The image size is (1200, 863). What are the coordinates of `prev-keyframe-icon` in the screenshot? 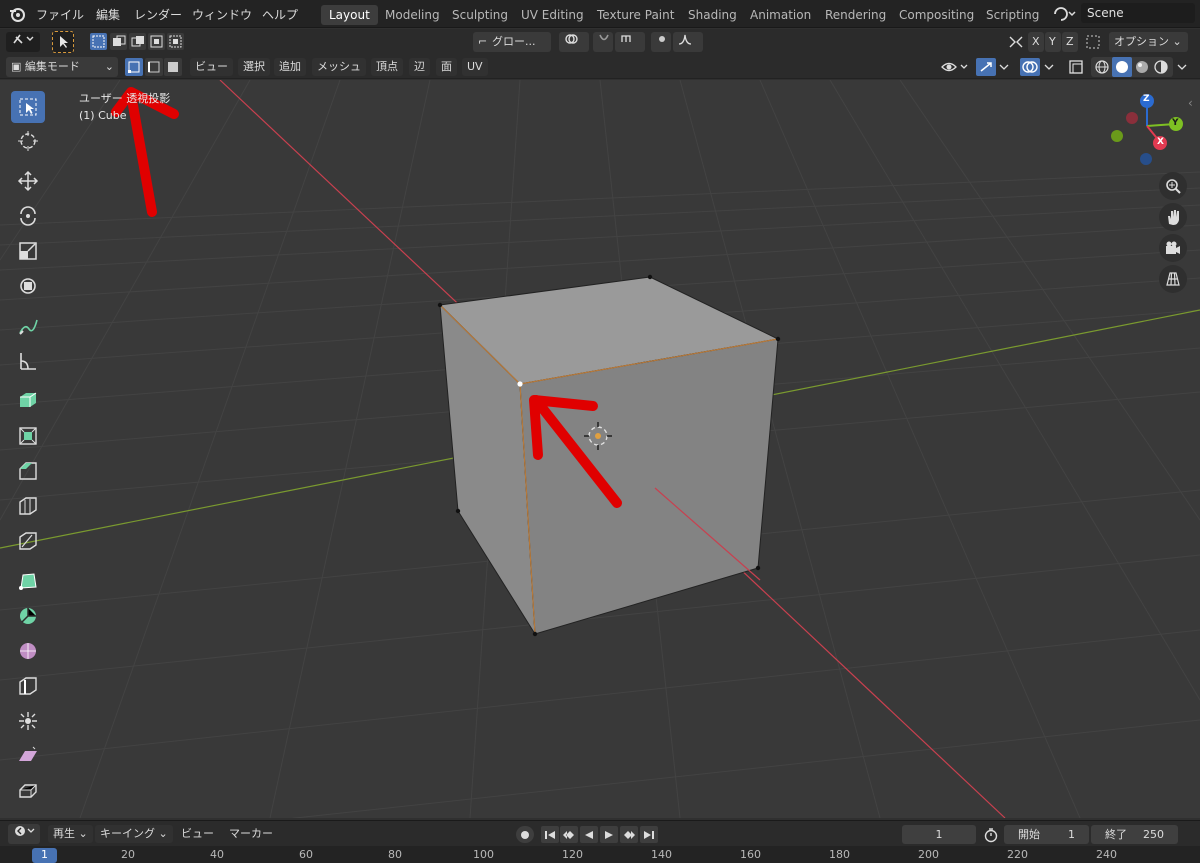 It's located at (569, 834).